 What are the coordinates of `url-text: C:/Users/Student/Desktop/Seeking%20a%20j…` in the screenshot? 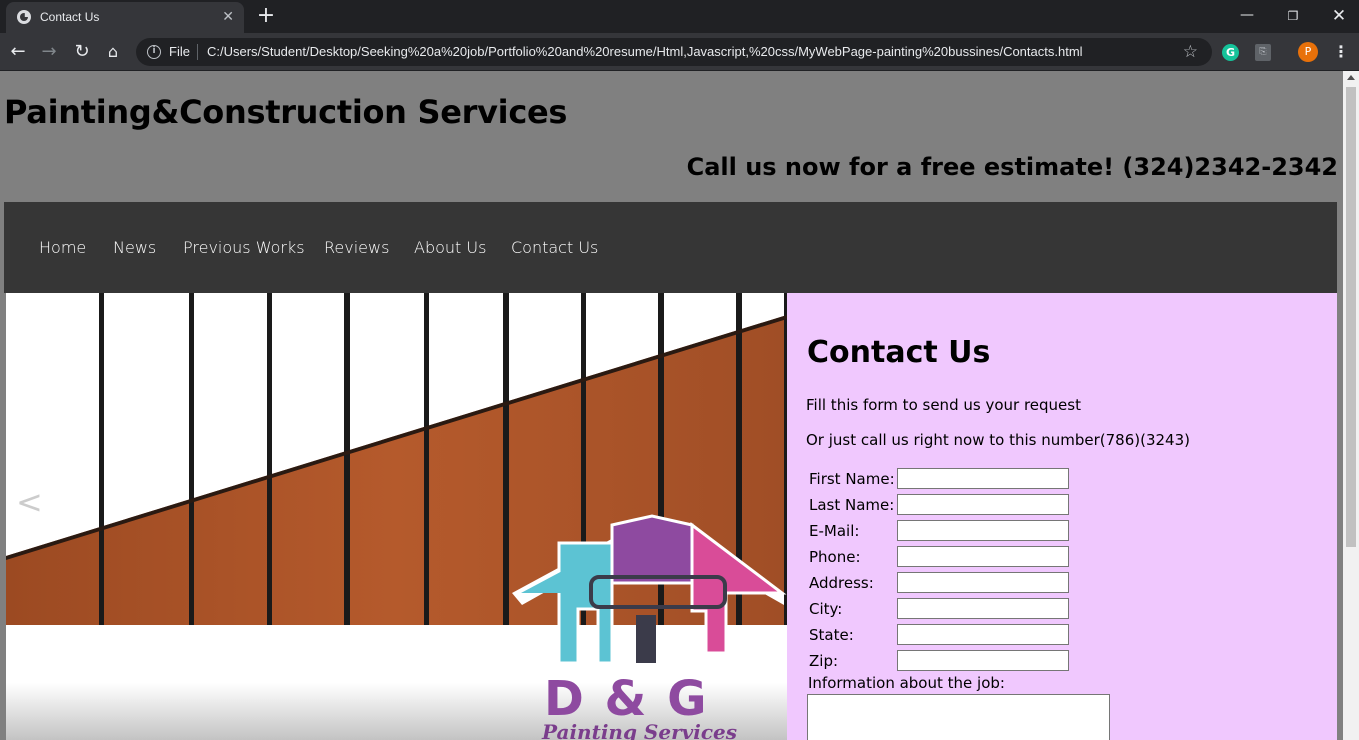 It's located at (645, 51).